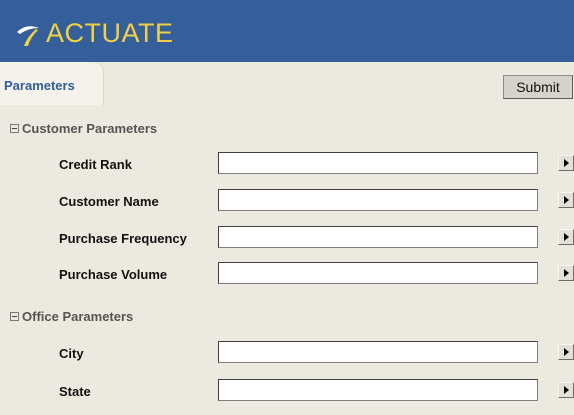 This screenshot has width=574, height=415. What do you see at coordinates (113, 274) in the screenshot?
I see `purchase-volume-label: Purchase Volume` at bounding box center [113, 274].